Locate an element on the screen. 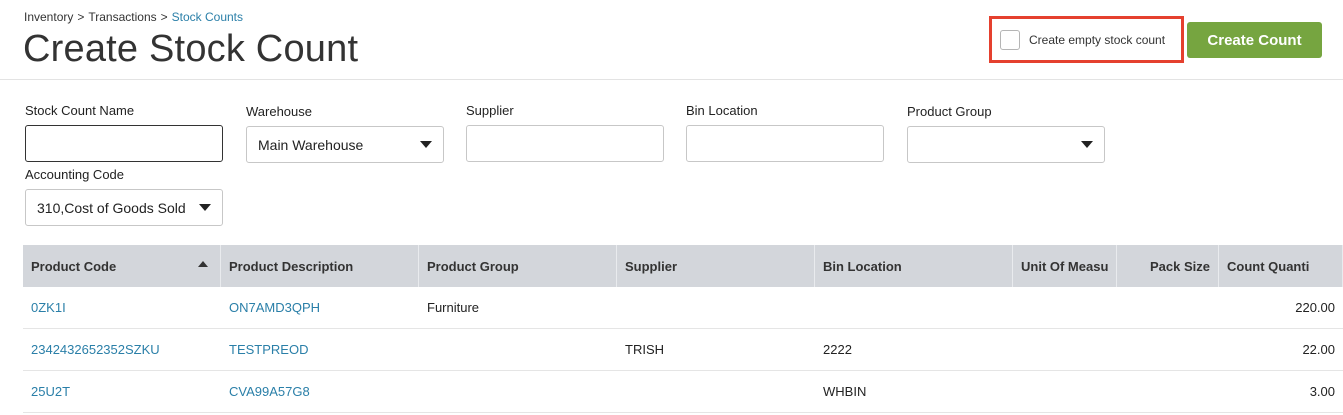 The height and width of the screenshot is (415, 1343). stock-count-name-input is located at coordinates (124, 143).